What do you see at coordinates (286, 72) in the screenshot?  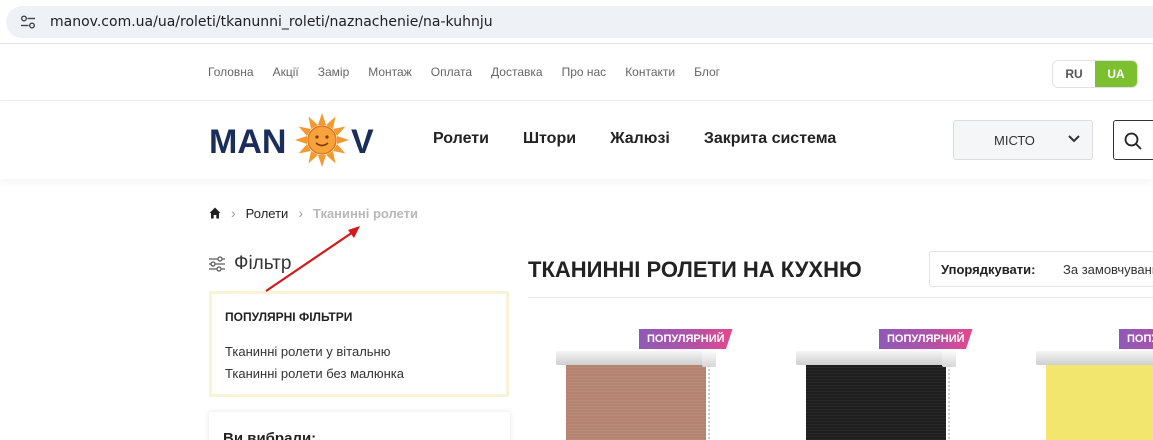 I see `top-link-promotions: Акції` at bounding box center [286, 72].